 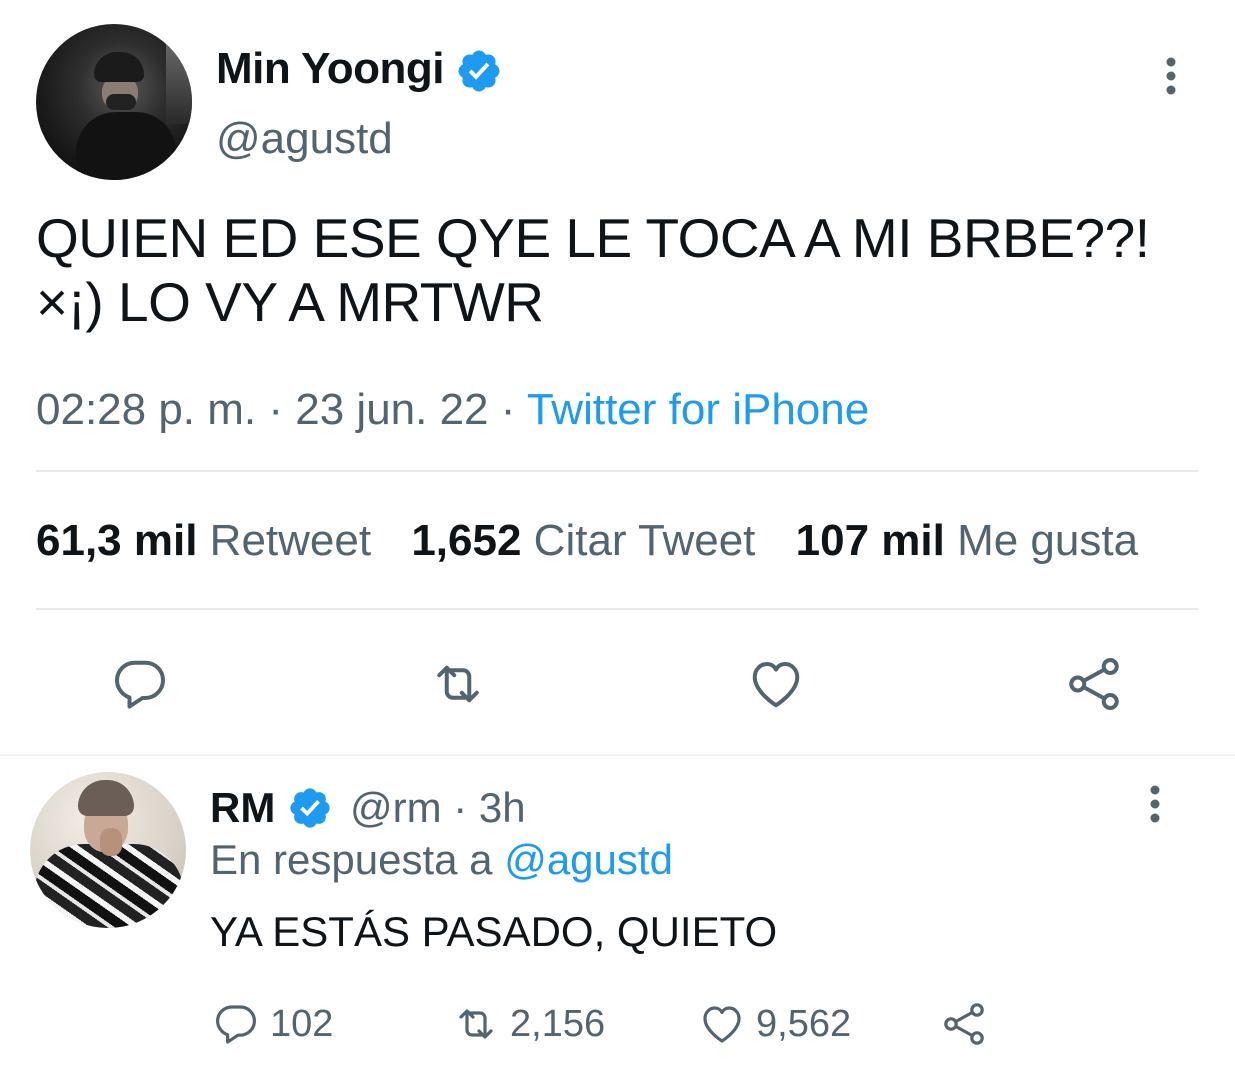 I want to click on reply-count: 102, so click(x=302, y=1023).